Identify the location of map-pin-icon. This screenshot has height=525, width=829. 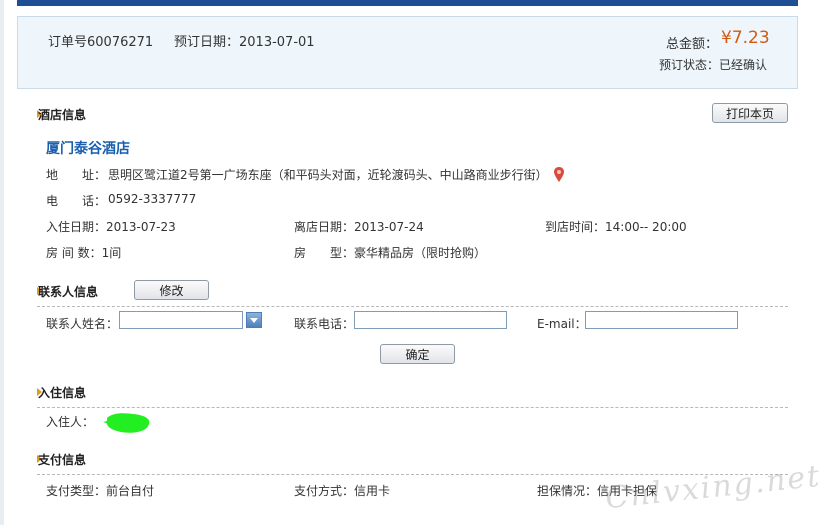
(559, 174).